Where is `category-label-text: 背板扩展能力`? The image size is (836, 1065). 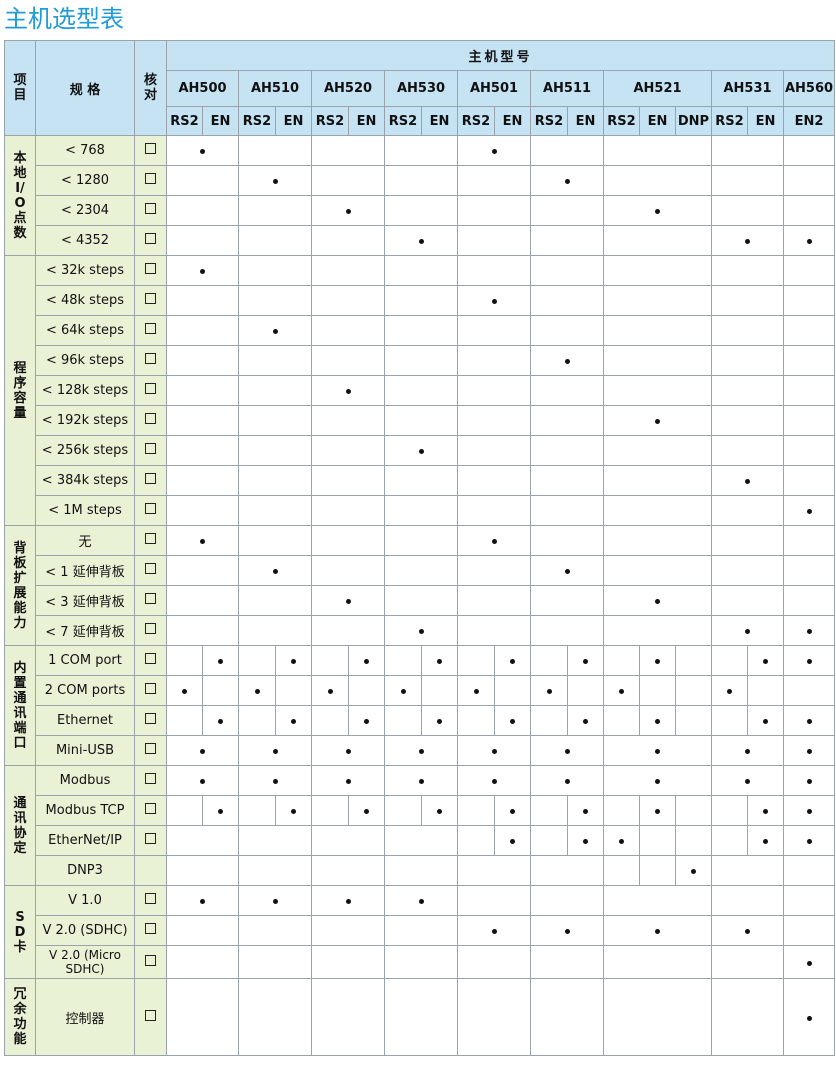
category-label-text: 背板扩展能力 is located at coordinates (20, 585).